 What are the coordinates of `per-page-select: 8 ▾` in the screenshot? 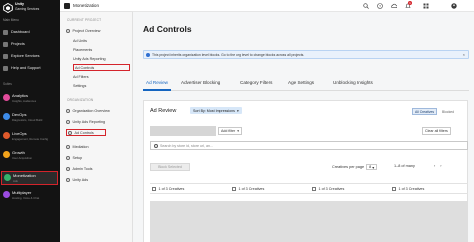 It's located at (372, 167).